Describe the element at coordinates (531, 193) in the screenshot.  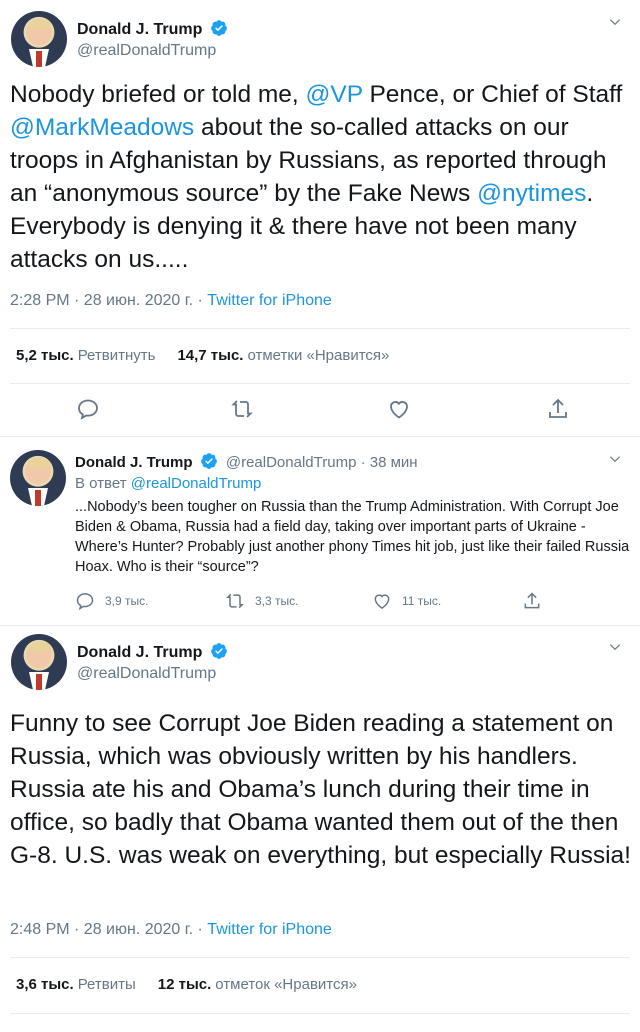
I see `mention-nytimes: @nytimes` at that location.